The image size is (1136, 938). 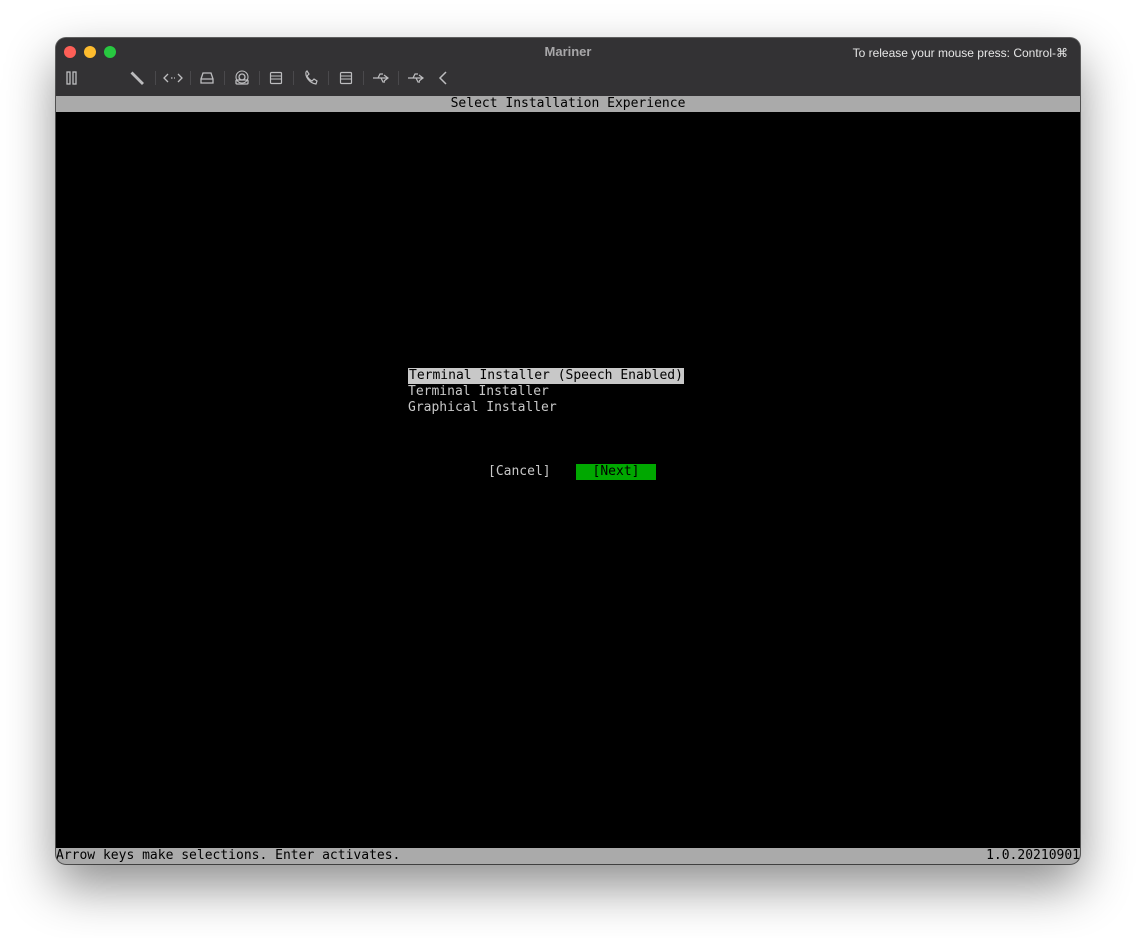 I want to click on option-terminal-installer-speech: Terminal Installer (Speech Enabled), so click(x=546, y=376).